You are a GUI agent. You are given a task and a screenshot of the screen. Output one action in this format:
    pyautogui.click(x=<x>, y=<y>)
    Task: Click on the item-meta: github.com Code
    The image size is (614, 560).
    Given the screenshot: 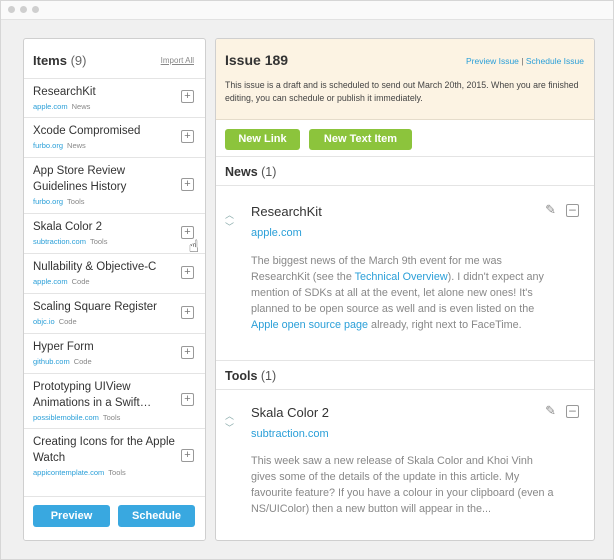 What is the action you would take?
    pyautogui.click(x=104, y=361)
    